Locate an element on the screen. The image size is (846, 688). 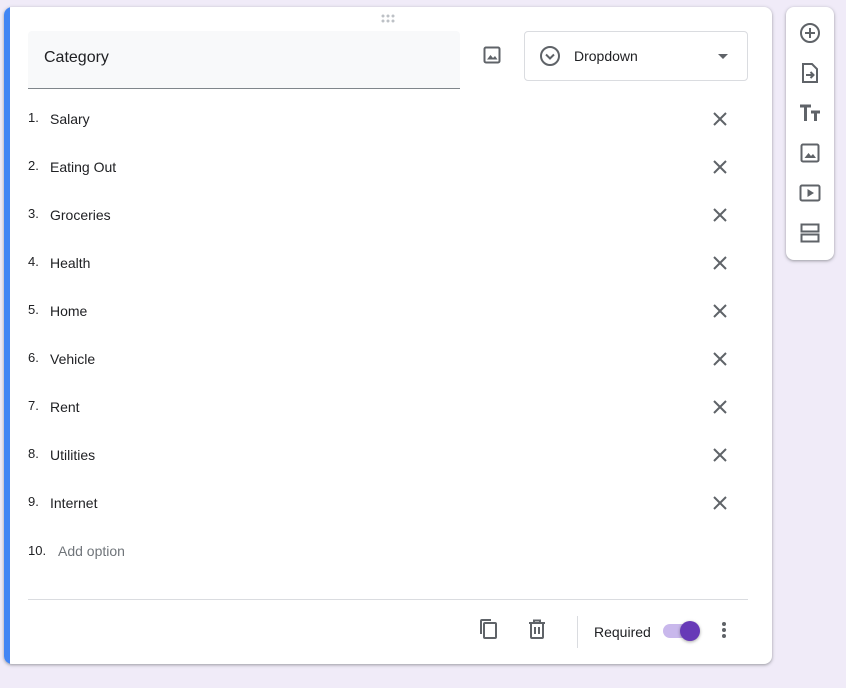
option-number: 1. is located at coordinates (33, 117).